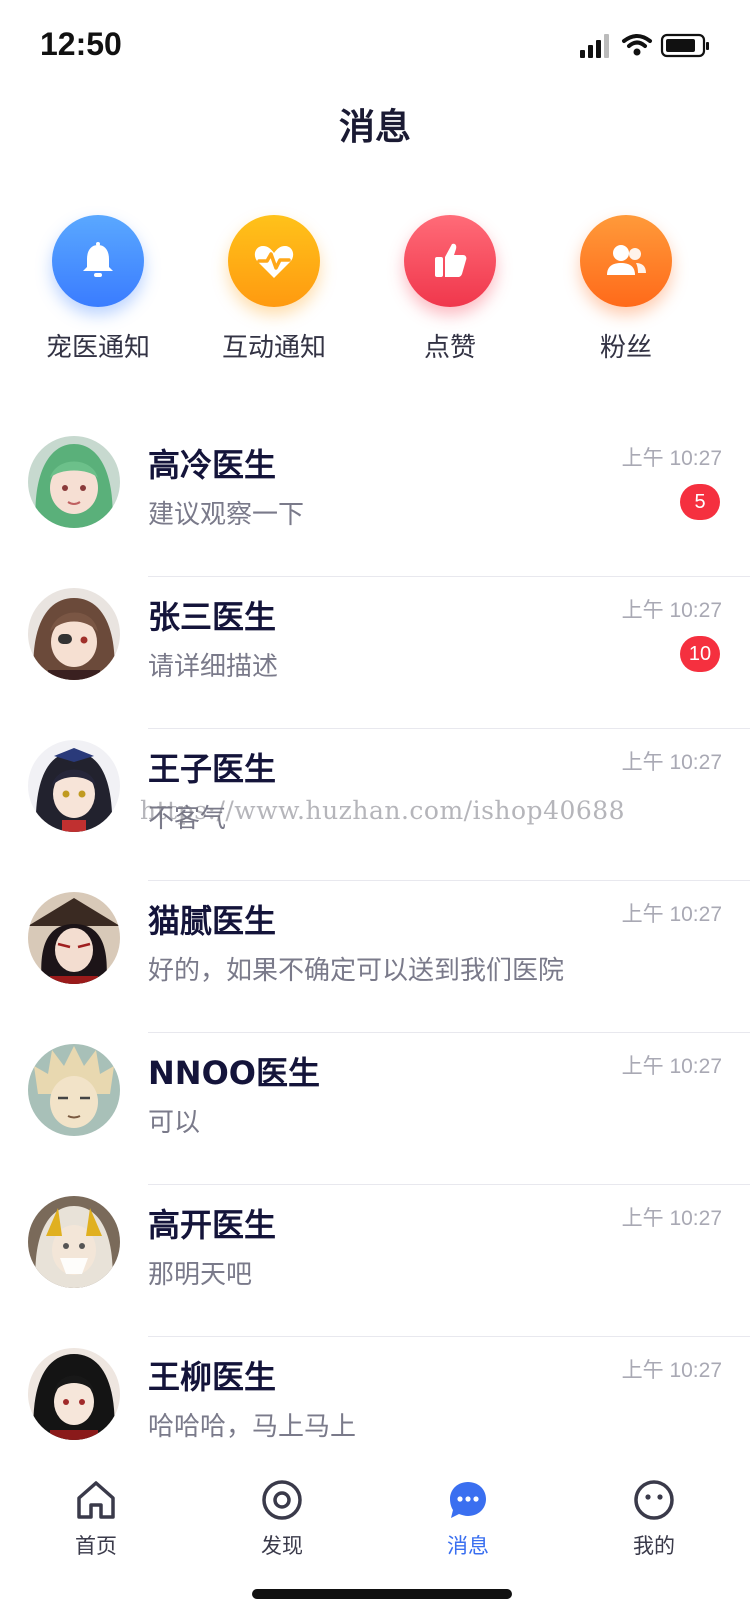 The height and width of the screenshot is (1624, 750). What do you see at coordinates (468, 1546) in the screenshot?
I see `tab-label: 消息` at bounding box center [468, 1546].